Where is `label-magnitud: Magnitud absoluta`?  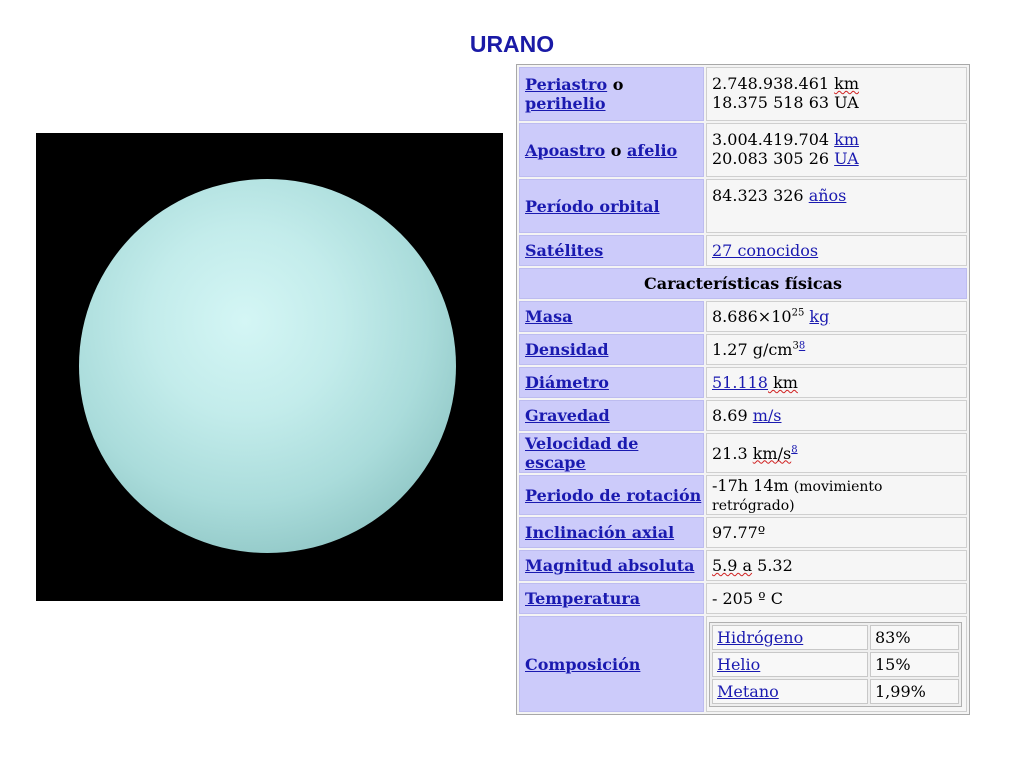
label-magnitud: Magnitud absoluta is located at coordinates (611, 565).